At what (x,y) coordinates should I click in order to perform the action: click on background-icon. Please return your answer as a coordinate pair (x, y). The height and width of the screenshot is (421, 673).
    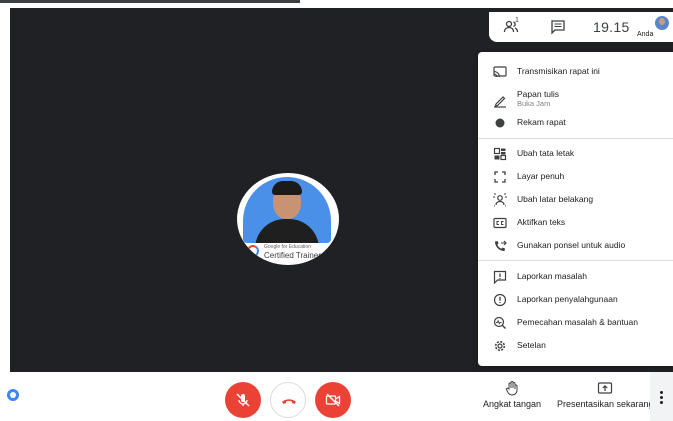
    Looking at the image, I should click on (500, 200).